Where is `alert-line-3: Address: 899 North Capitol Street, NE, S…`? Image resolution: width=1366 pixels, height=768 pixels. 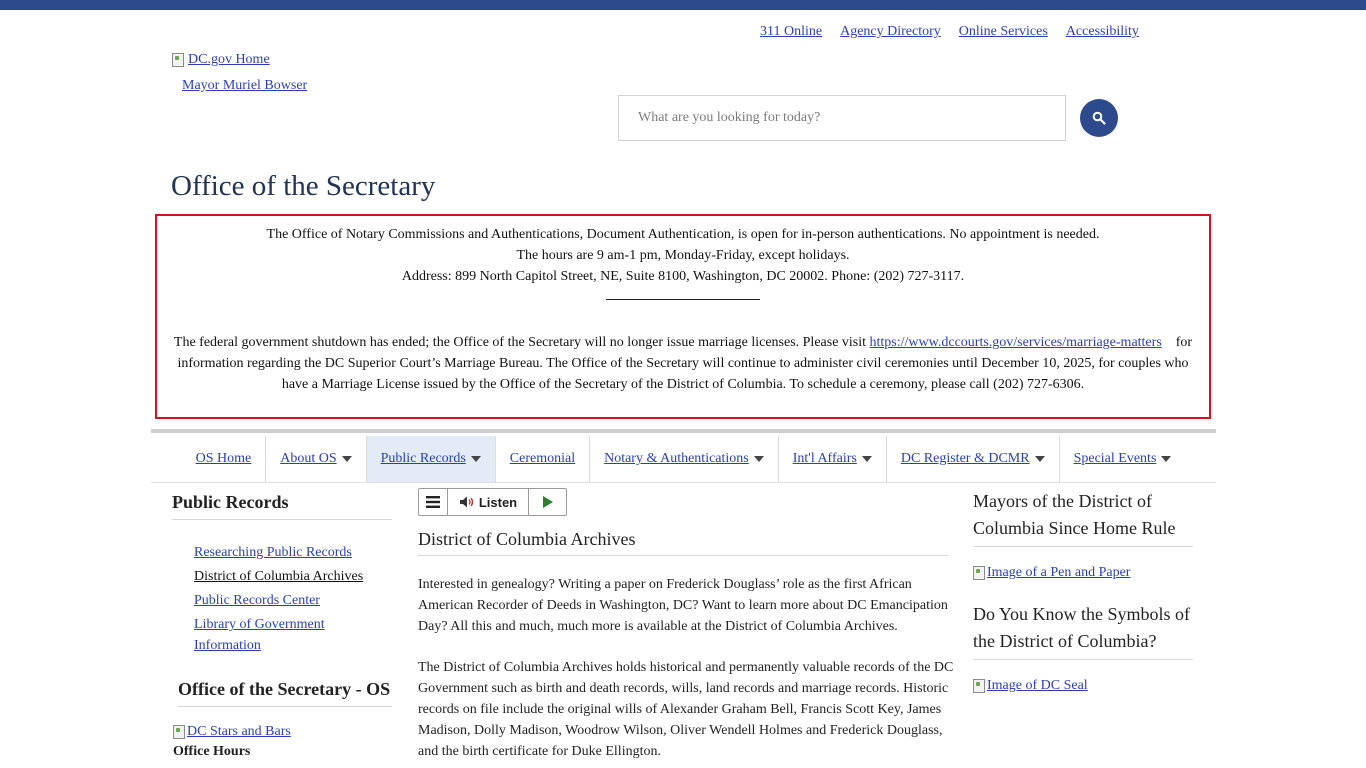
alert-line-3: Address: 899 North Capitol Street, NE, S… is located at coordinates (683, 276).